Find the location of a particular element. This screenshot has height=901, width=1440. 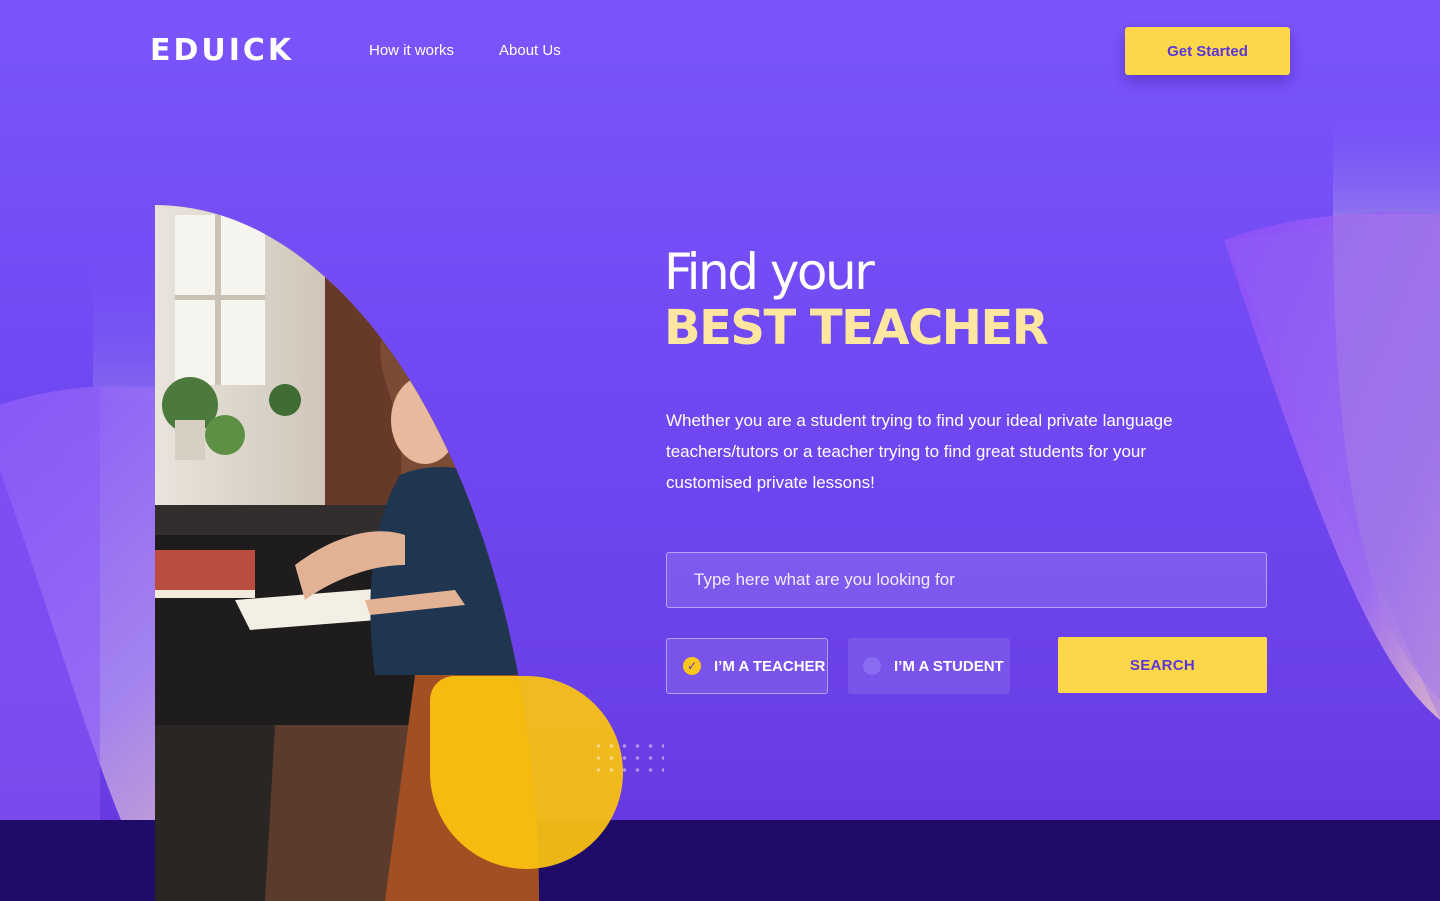

role-teacher-option: ✓ I’M A TEACHER is located at coordinates (747, 666).